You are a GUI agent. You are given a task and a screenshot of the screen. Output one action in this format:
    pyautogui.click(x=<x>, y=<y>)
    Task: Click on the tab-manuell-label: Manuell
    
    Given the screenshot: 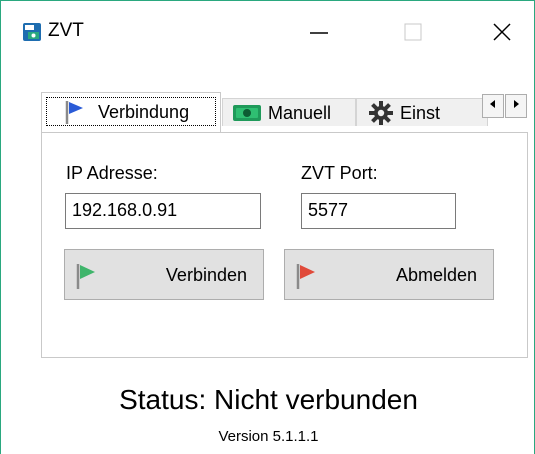 What is the action you would take?
    pyautogui.click(x=300, y=113)
    